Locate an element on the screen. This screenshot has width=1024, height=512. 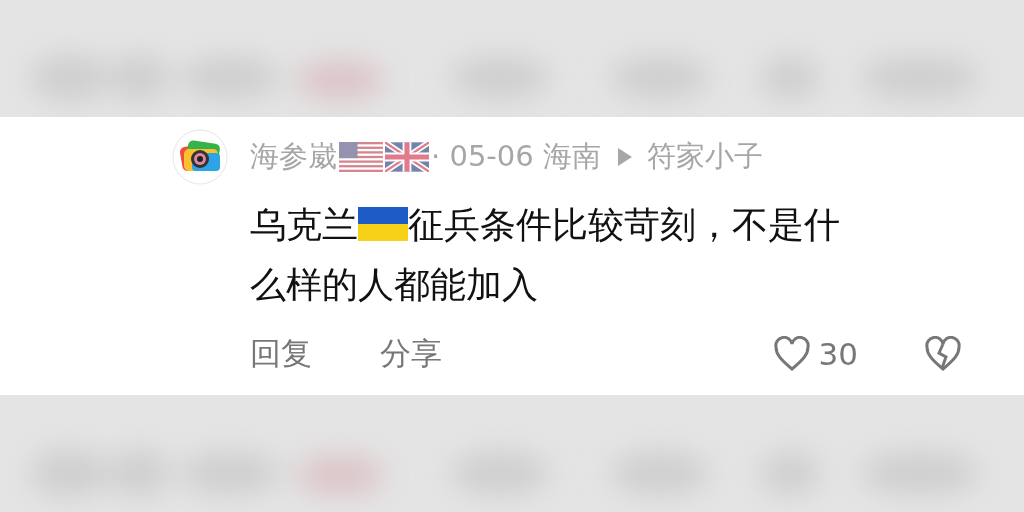
author-name: 海参崴 is located at coordinates (293, 157).